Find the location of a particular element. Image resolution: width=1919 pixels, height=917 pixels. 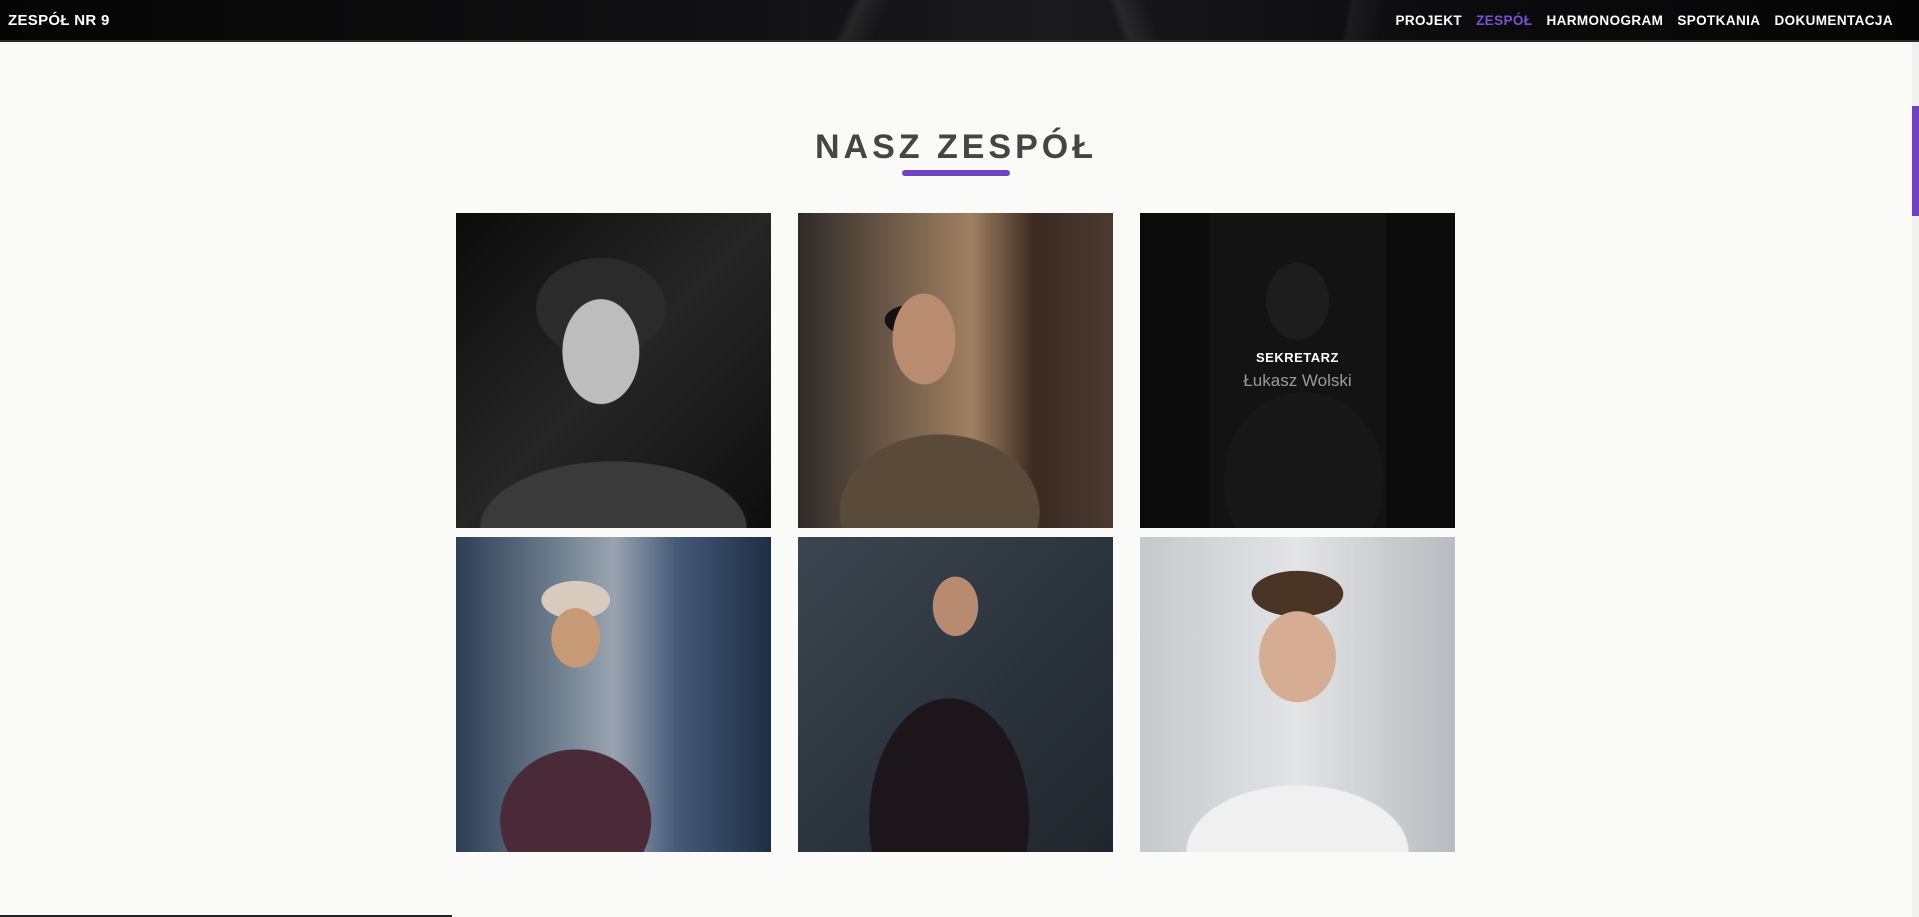

brand-logo: ZESPÓŁ NR 9 is located at coordinates (59, 20).